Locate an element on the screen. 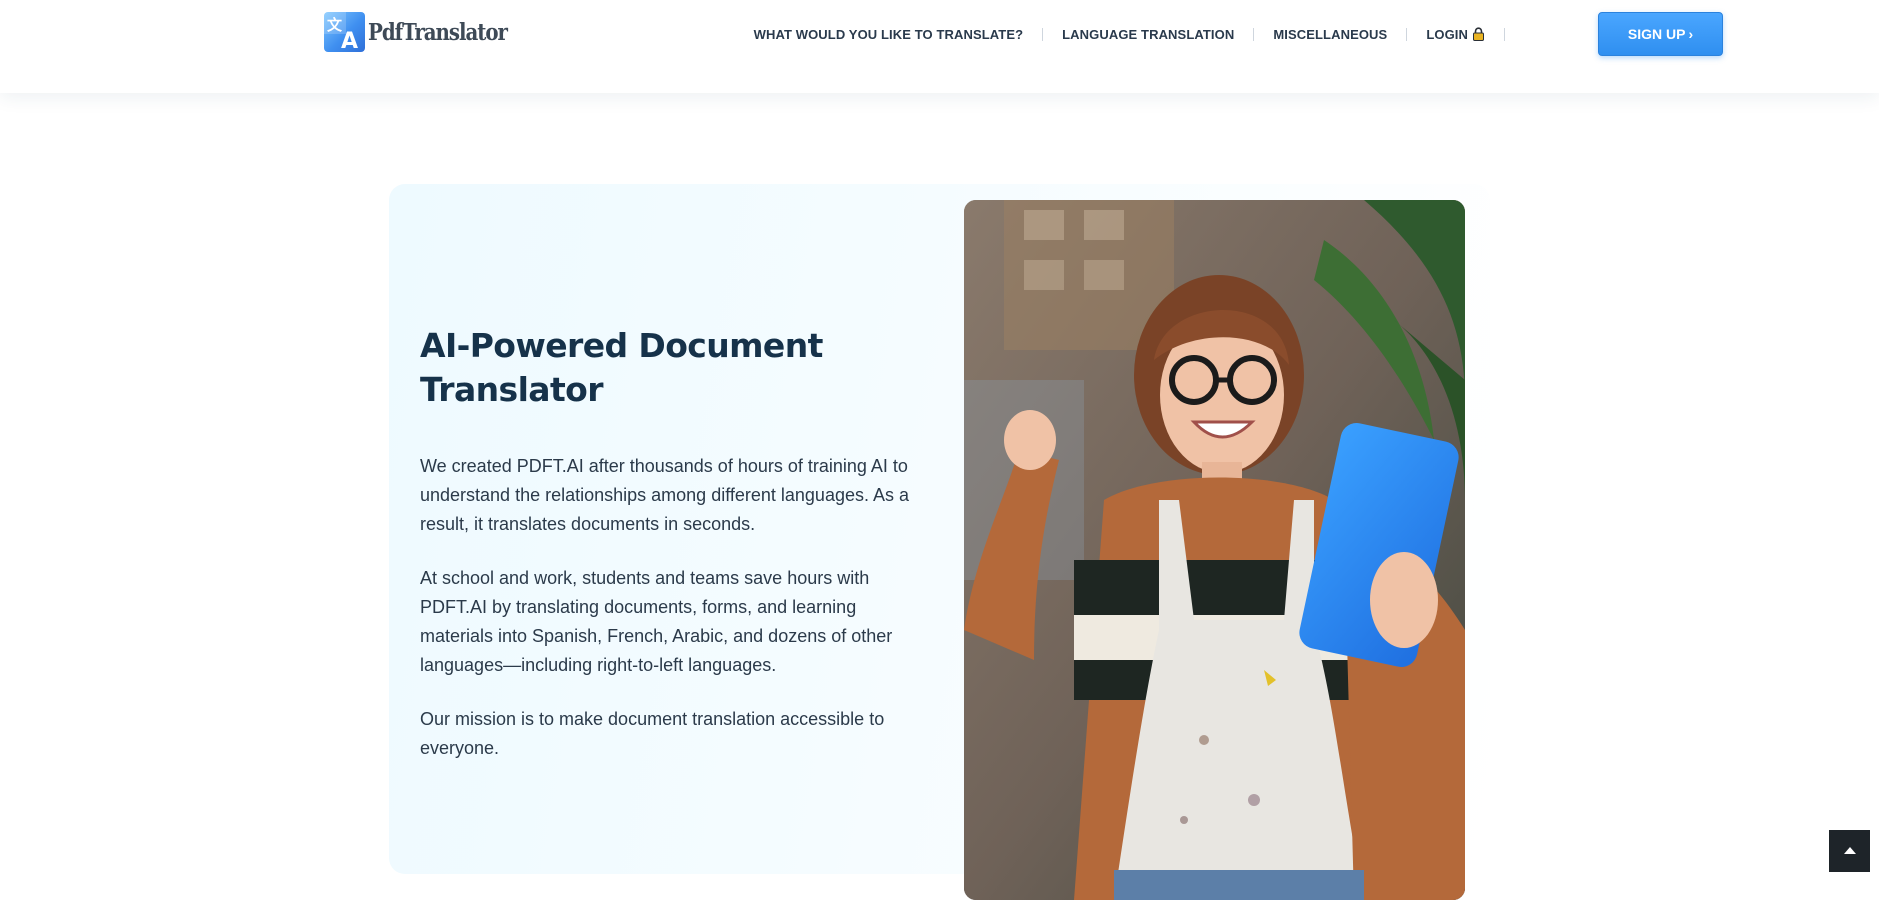 Image resolution: width=1879 pixels, height=922 pixels. nav-login: LOGIN is located at coordinates (1455, 34).